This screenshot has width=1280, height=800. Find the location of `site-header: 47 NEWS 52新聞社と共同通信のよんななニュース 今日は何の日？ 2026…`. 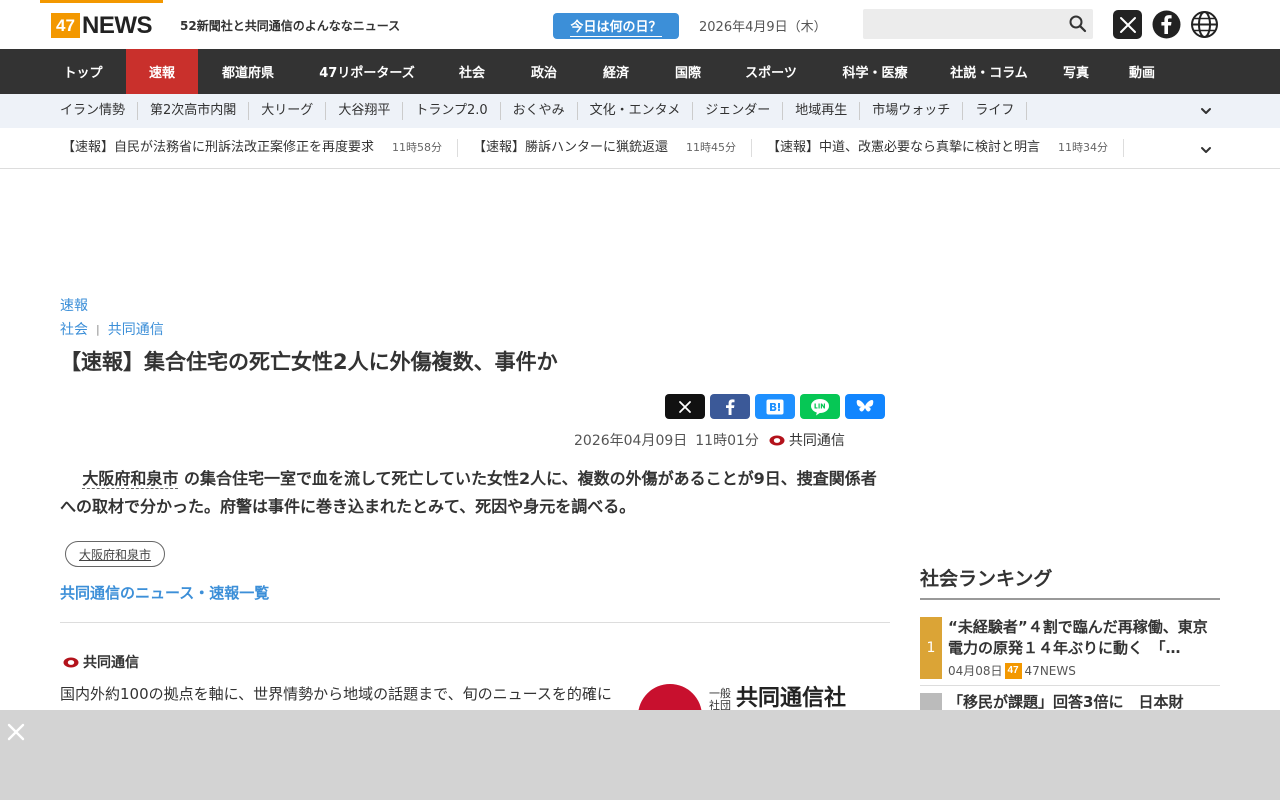

site-header: 47 NEWS 52新聞社と共同通信のよんななニュース 今日は何の日？ 2026… is located at coordinates (640, 24).